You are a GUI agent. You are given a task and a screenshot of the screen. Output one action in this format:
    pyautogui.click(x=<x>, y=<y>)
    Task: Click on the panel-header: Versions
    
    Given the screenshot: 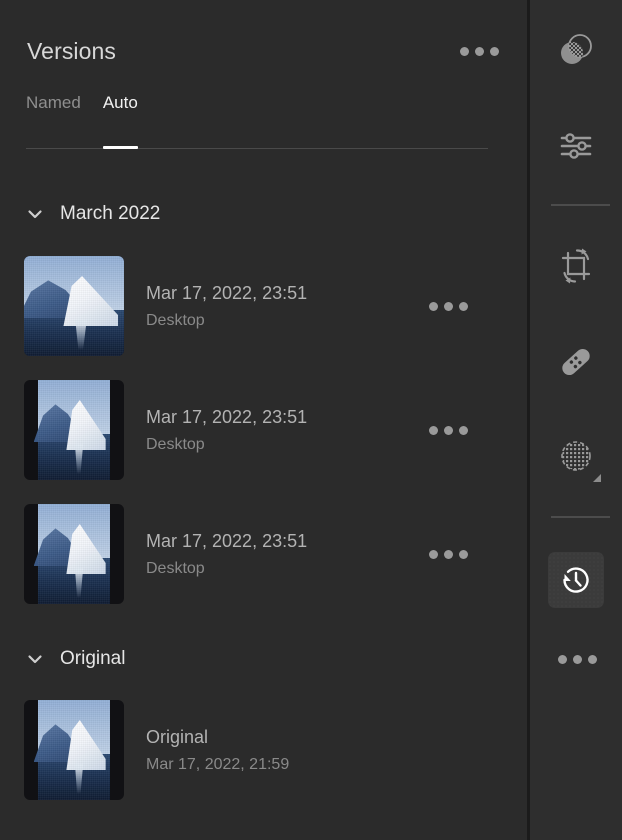 What is the action you would take?
    pyautogui.click(x=263, y=51)
    